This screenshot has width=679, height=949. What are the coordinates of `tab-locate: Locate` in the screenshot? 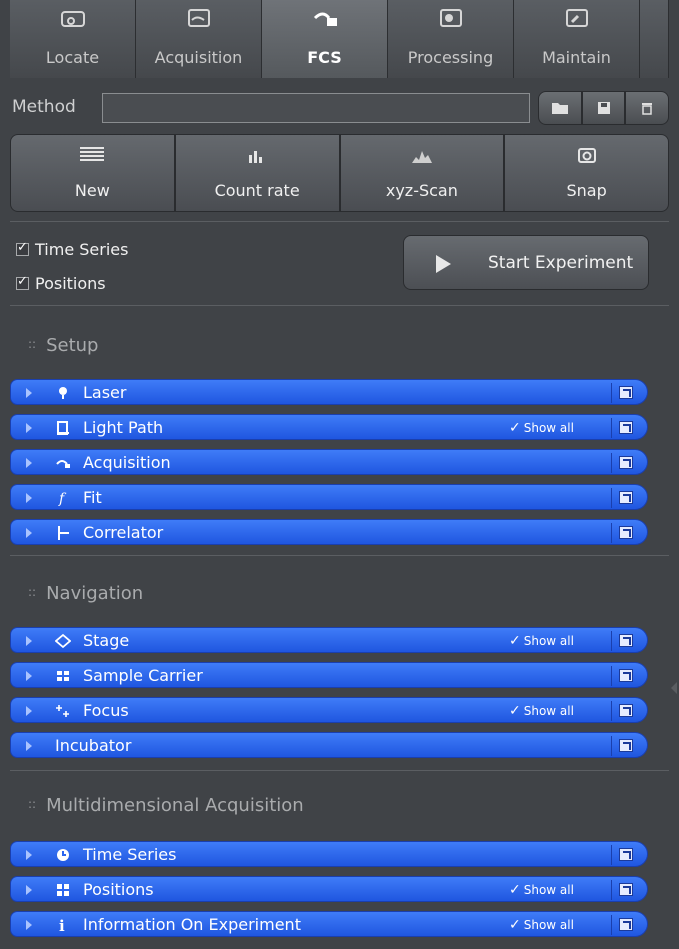 It's located at (73, 39).